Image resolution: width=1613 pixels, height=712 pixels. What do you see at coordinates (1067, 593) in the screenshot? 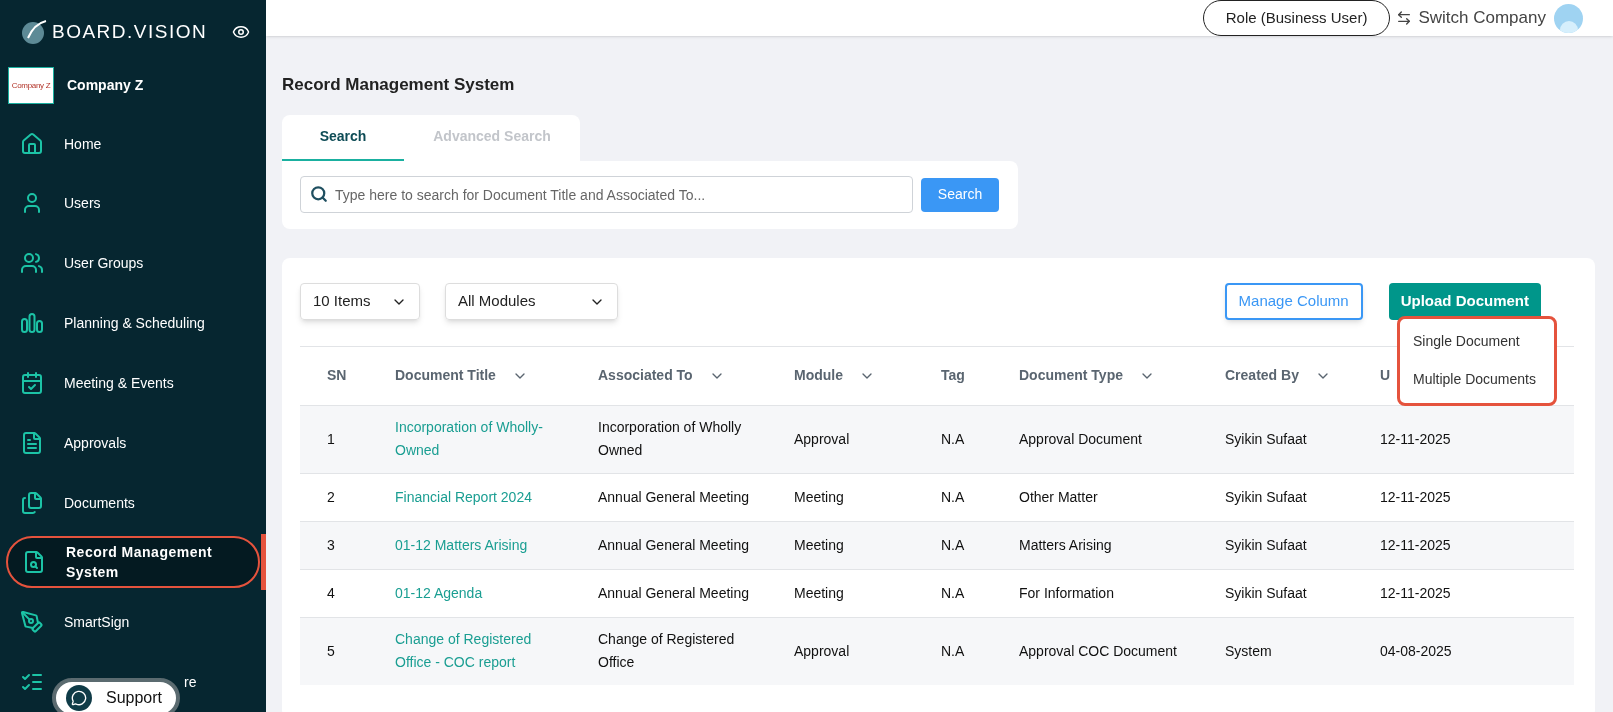
I see `table-cell-text: For Information` at bounding box center [1067, 593].